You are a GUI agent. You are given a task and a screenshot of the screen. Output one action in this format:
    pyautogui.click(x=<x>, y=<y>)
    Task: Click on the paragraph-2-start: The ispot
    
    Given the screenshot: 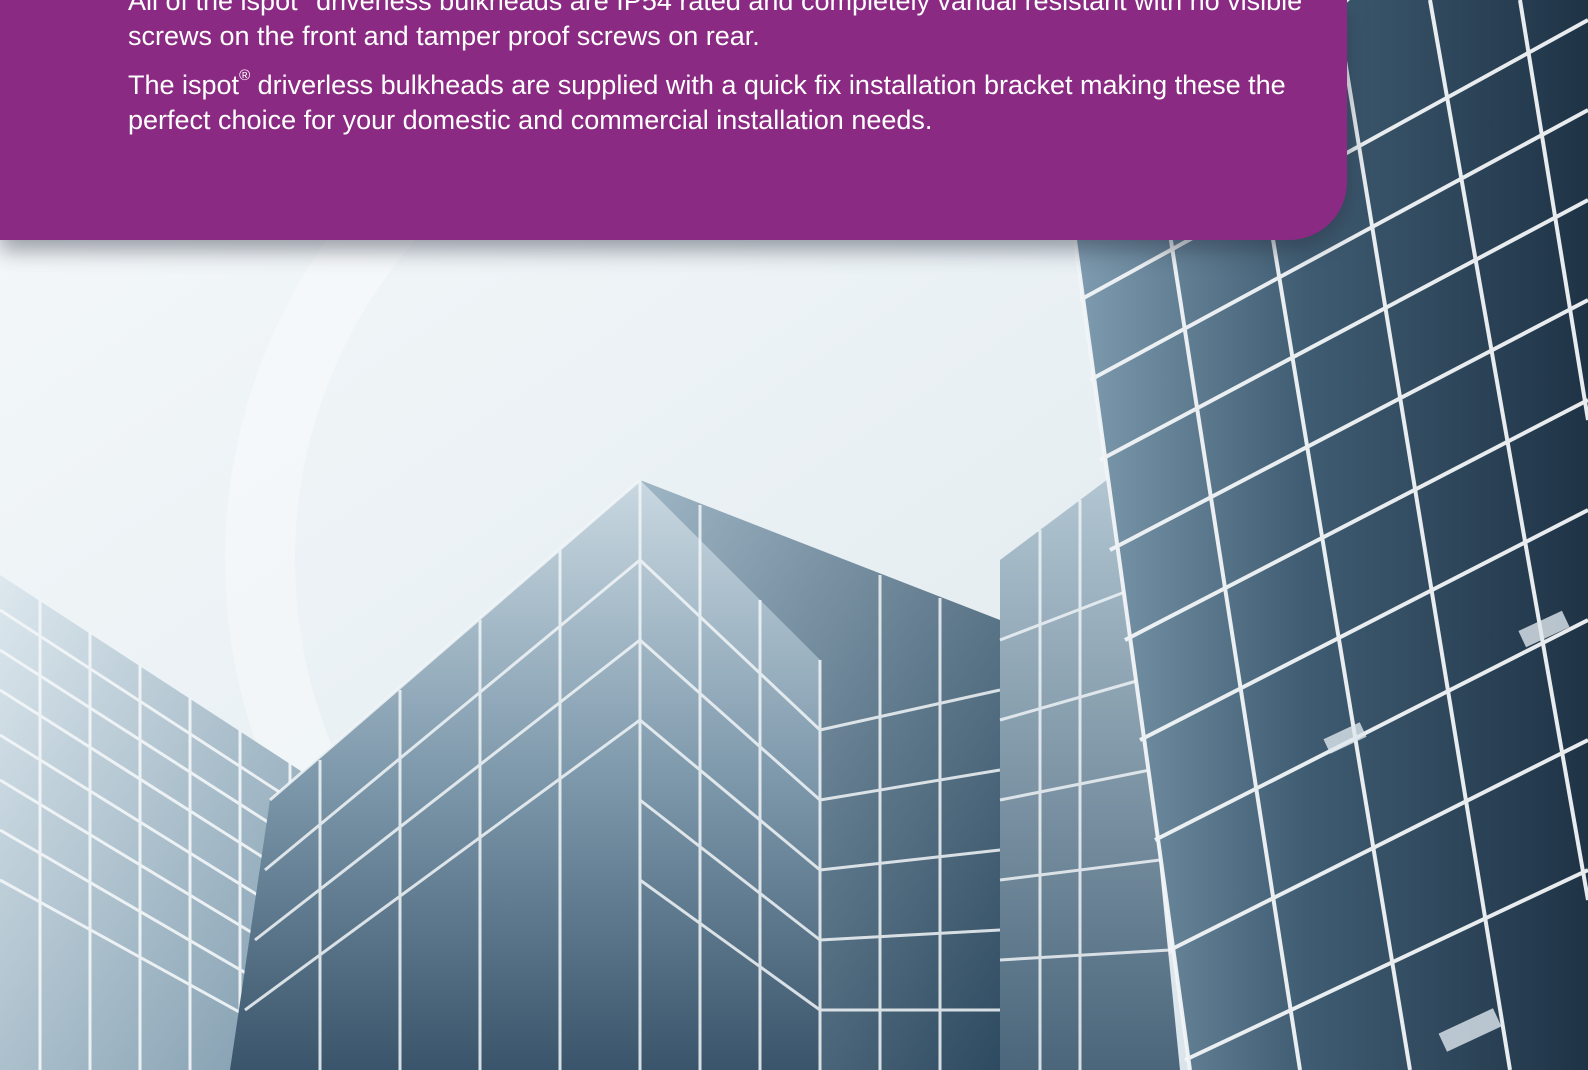 What is the action you would take?
    pyautogui.click(x=184, y=85)
    